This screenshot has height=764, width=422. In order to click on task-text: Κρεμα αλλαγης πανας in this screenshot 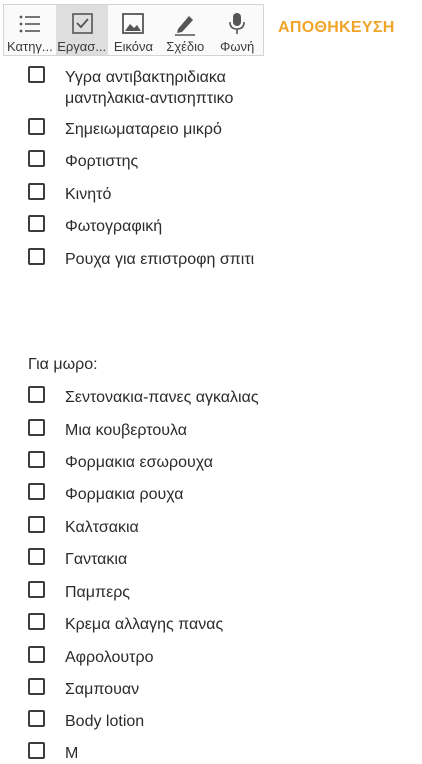, I will do `click(144, 624)`.